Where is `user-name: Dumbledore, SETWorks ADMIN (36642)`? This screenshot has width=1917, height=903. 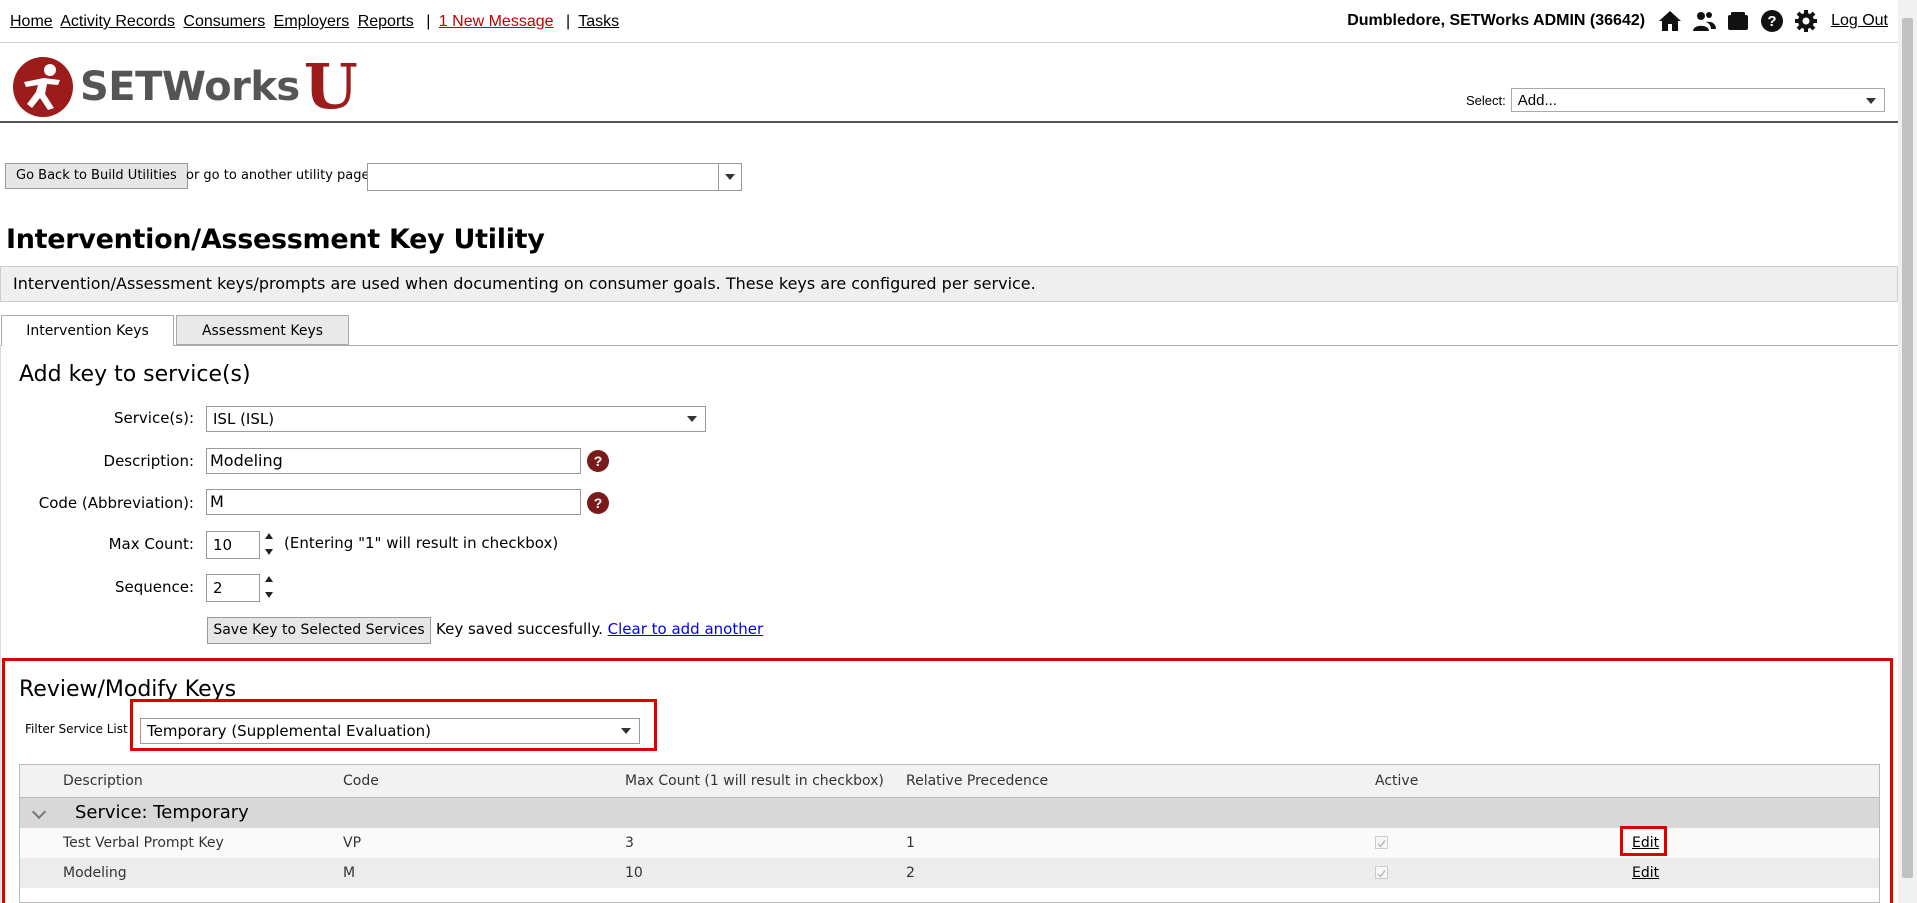 user-name: Dumbledore, SETWorks ADMIN (36642) is located at coordinates (1496, 20).